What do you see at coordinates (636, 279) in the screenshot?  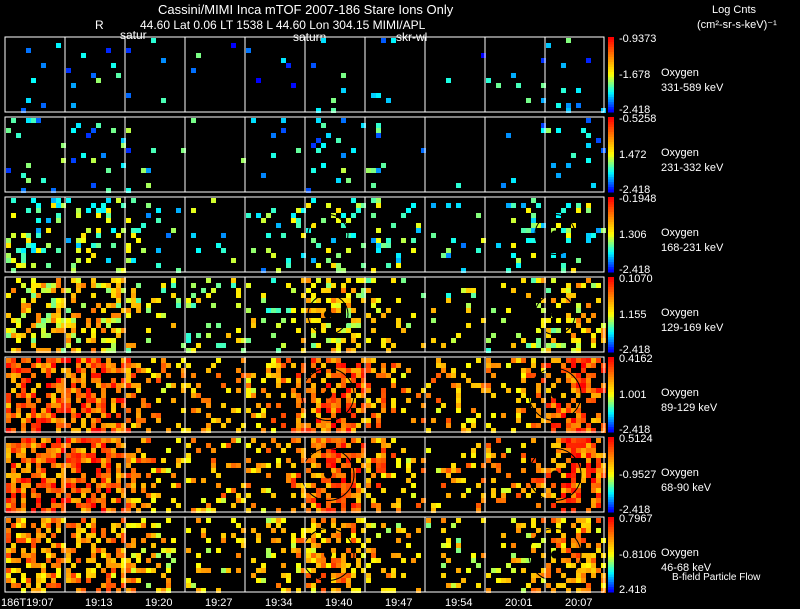 I see `colorbar-max: 0.1070` at bounding box center [636, 279].